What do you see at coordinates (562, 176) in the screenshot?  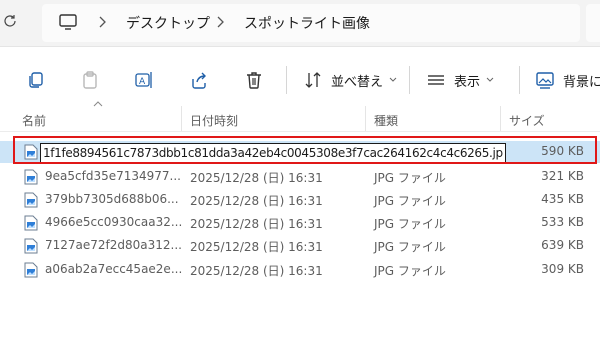 I see `file-size: 321 KB` at bounding box center [562, 176].